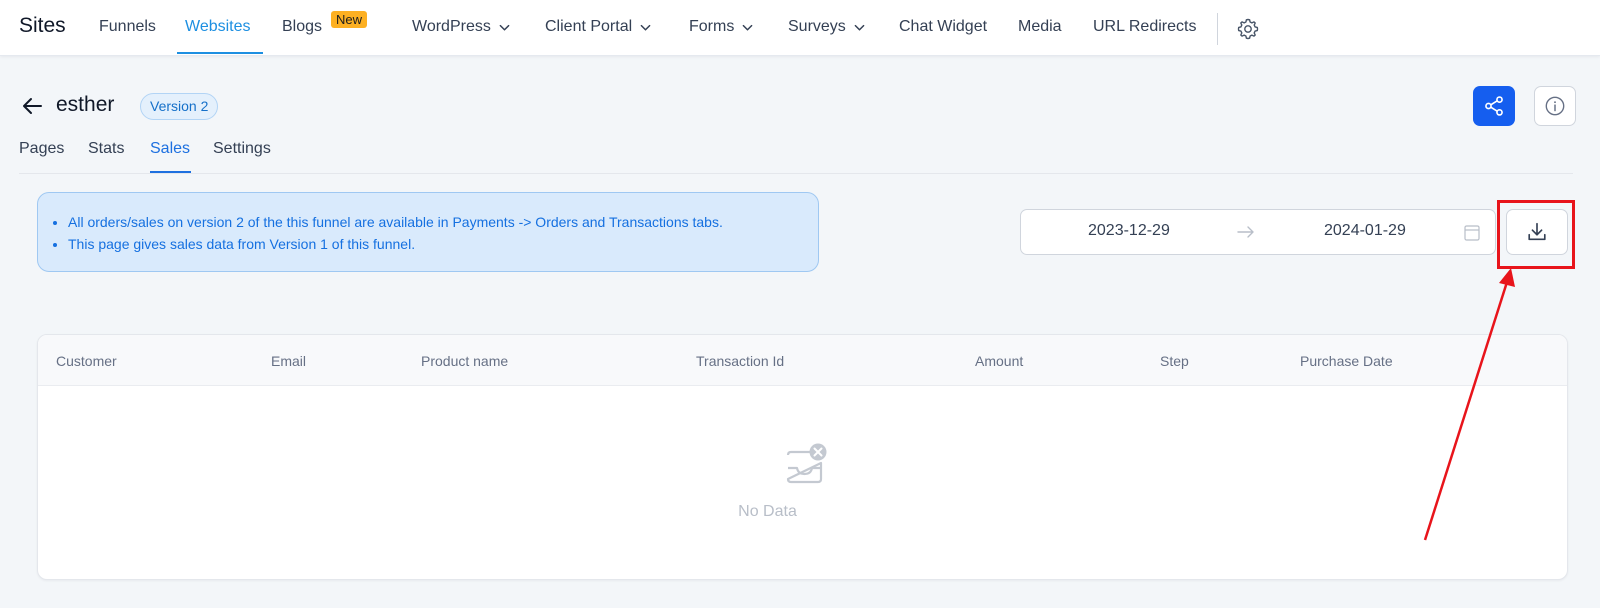 The height and width of the screenshot is (608, 1600). What do you see at coordinates (999, 361) in the screenshot?
I see `column-header-amount: Amount` at bounding box center [999, 361].